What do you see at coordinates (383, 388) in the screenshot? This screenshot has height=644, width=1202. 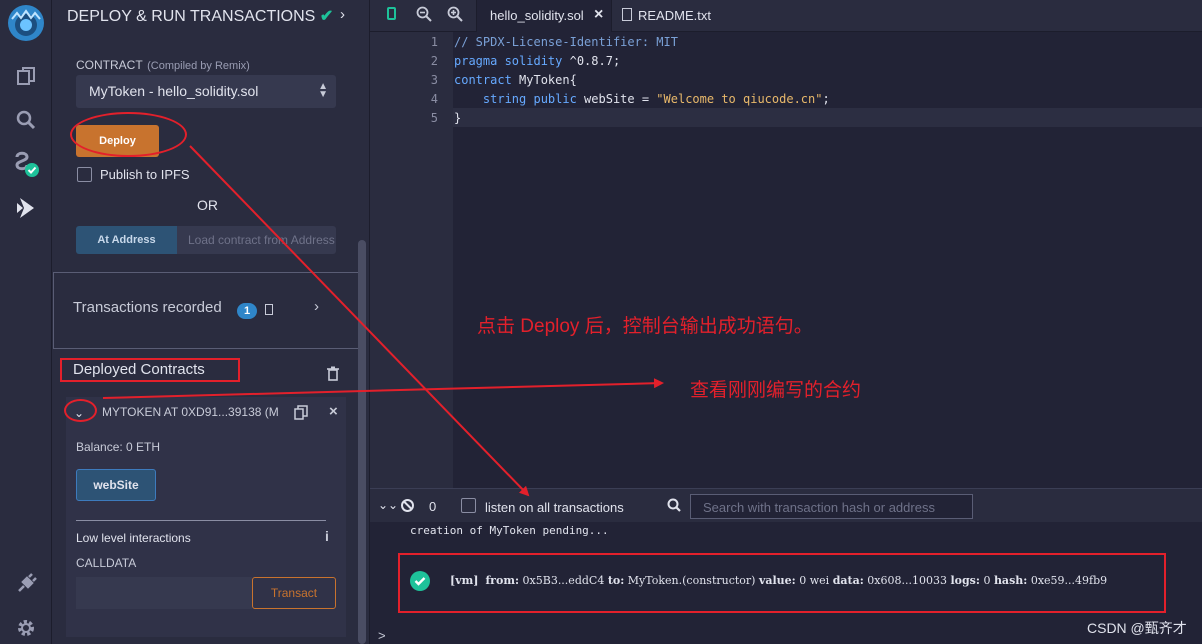 I see `arrow-to-note` at bounding box center [383, 388].